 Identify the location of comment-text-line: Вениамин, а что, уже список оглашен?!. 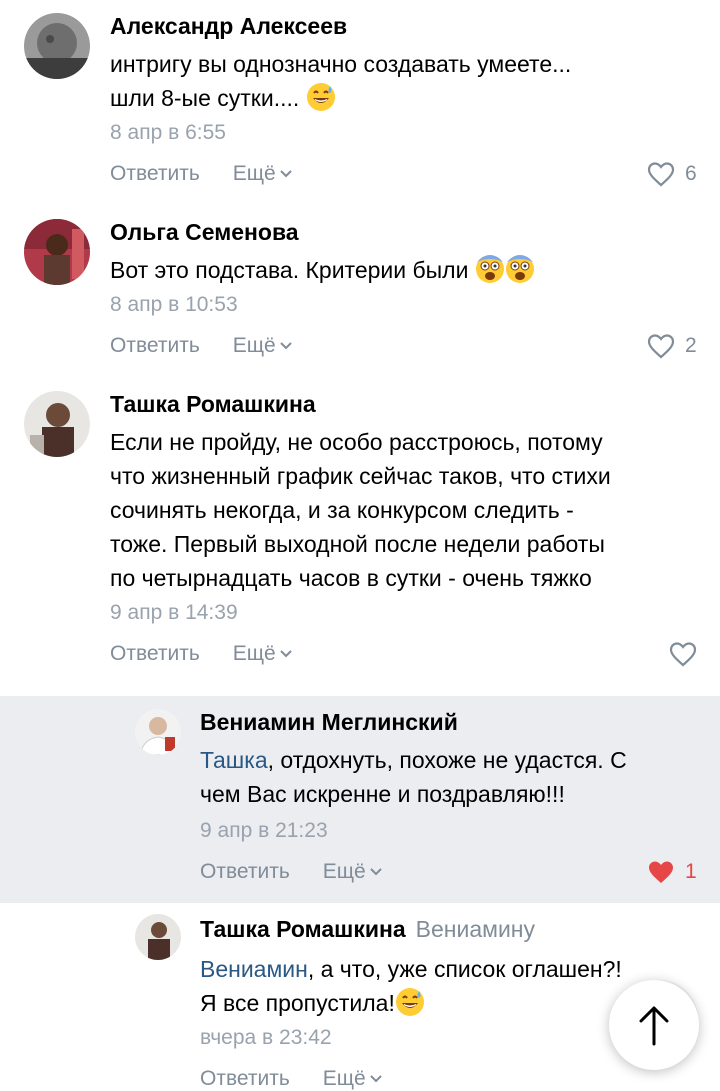
(411, 969).